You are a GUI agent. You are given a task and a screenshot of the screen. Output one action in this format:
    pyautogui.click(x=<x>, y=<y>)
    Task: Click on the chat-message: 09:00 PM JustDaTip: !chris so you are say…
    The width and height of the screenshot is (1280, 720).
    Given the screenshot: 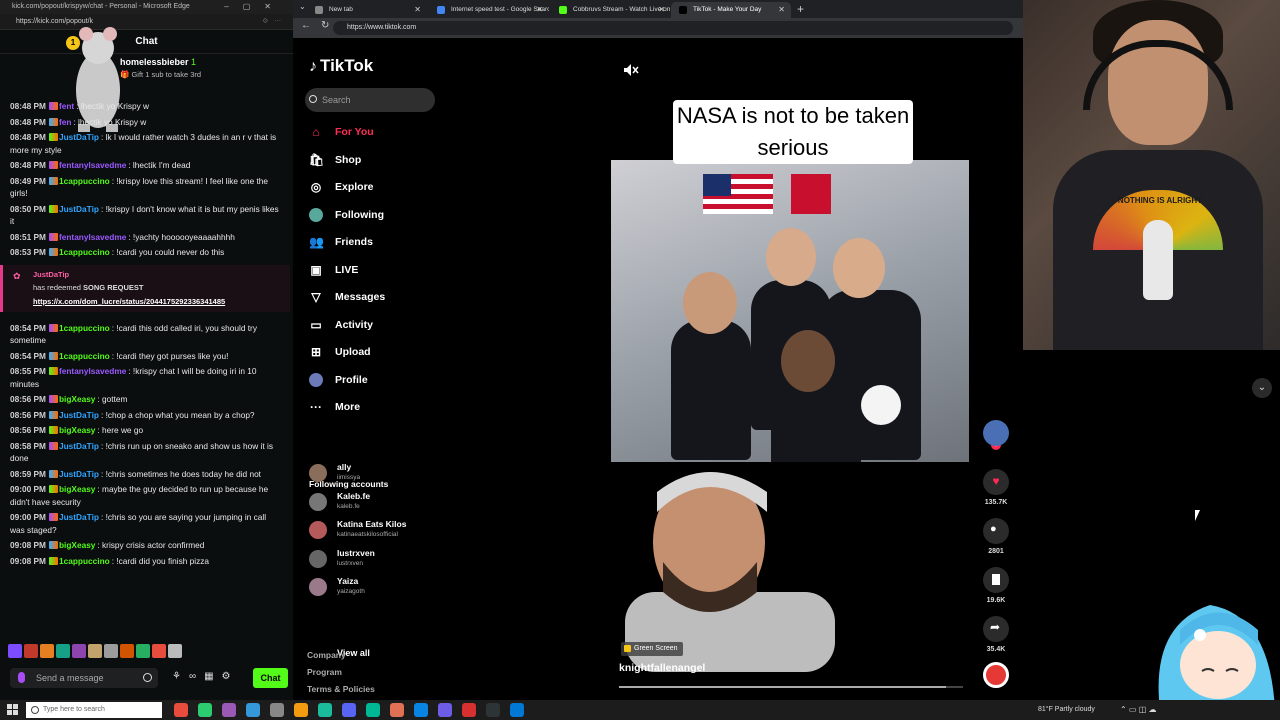 What is the action you would take?
    pyautogui.click(x=145, y=523)
    